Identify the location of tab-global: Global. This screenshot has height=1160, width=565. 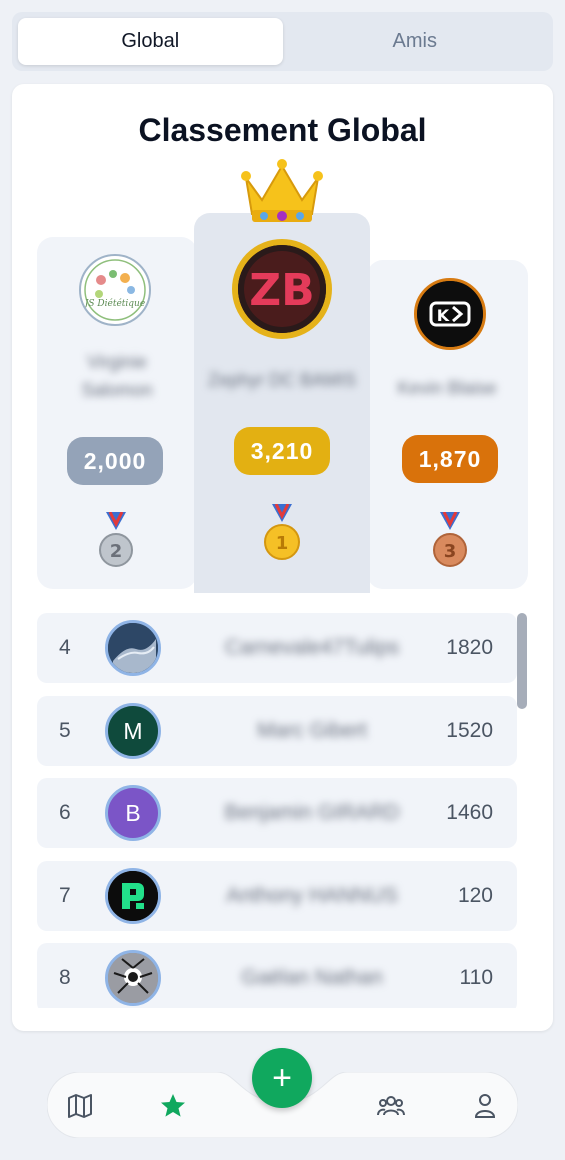
(150, 41).